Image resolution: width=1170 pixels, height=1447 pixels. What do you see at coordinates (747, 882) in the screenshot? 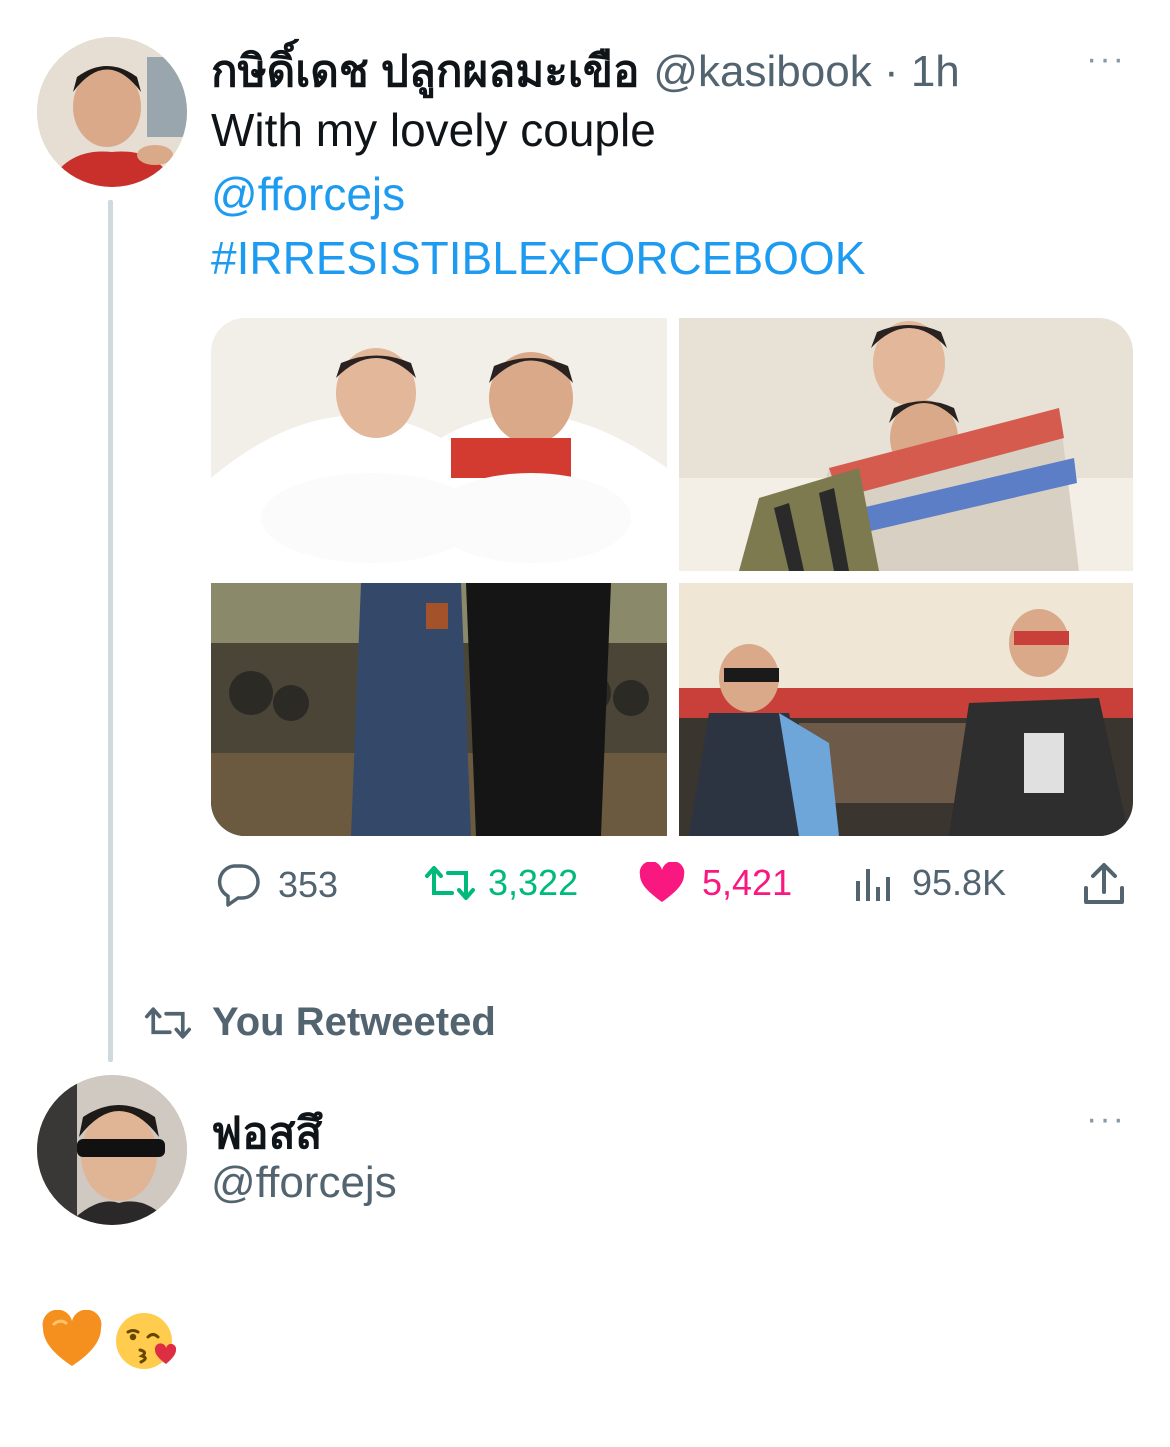
I see `like-count: 5,421` at bounding box center [747, 882].